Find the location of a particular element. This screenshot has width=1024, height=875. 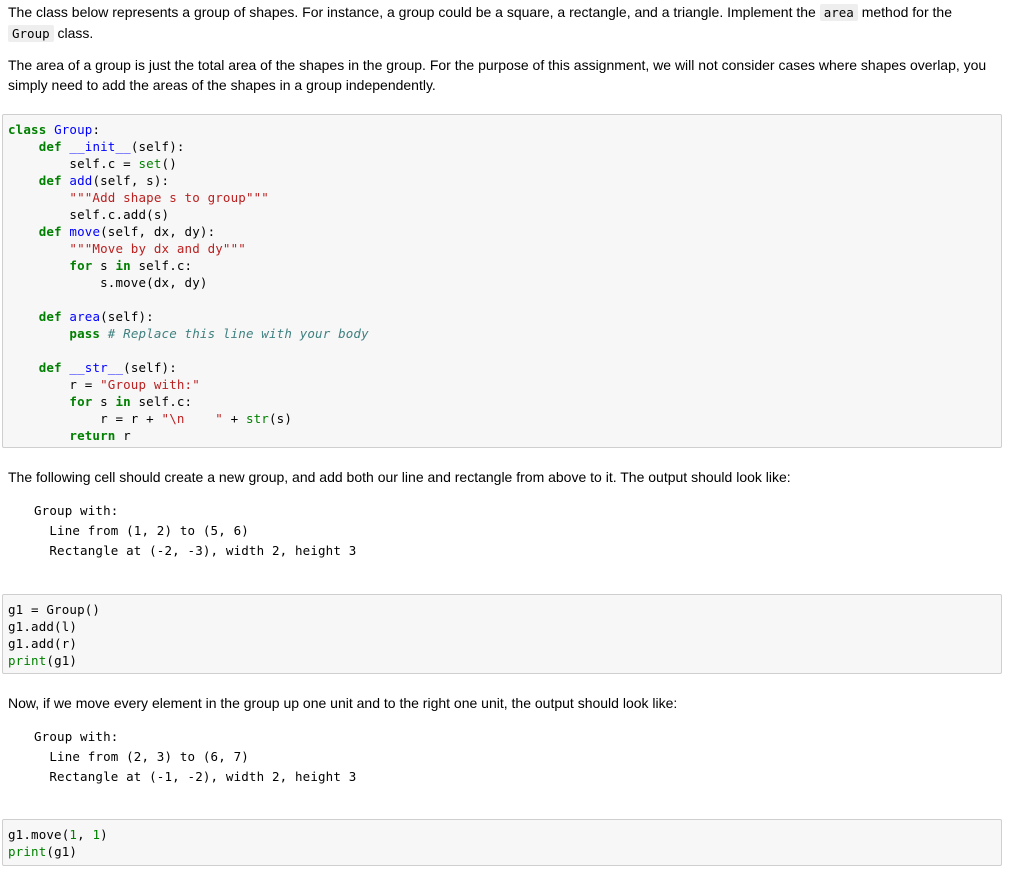

code-cell-move-group: g1.move(1, 1) print(g1) is located at coordinates (502, 842).